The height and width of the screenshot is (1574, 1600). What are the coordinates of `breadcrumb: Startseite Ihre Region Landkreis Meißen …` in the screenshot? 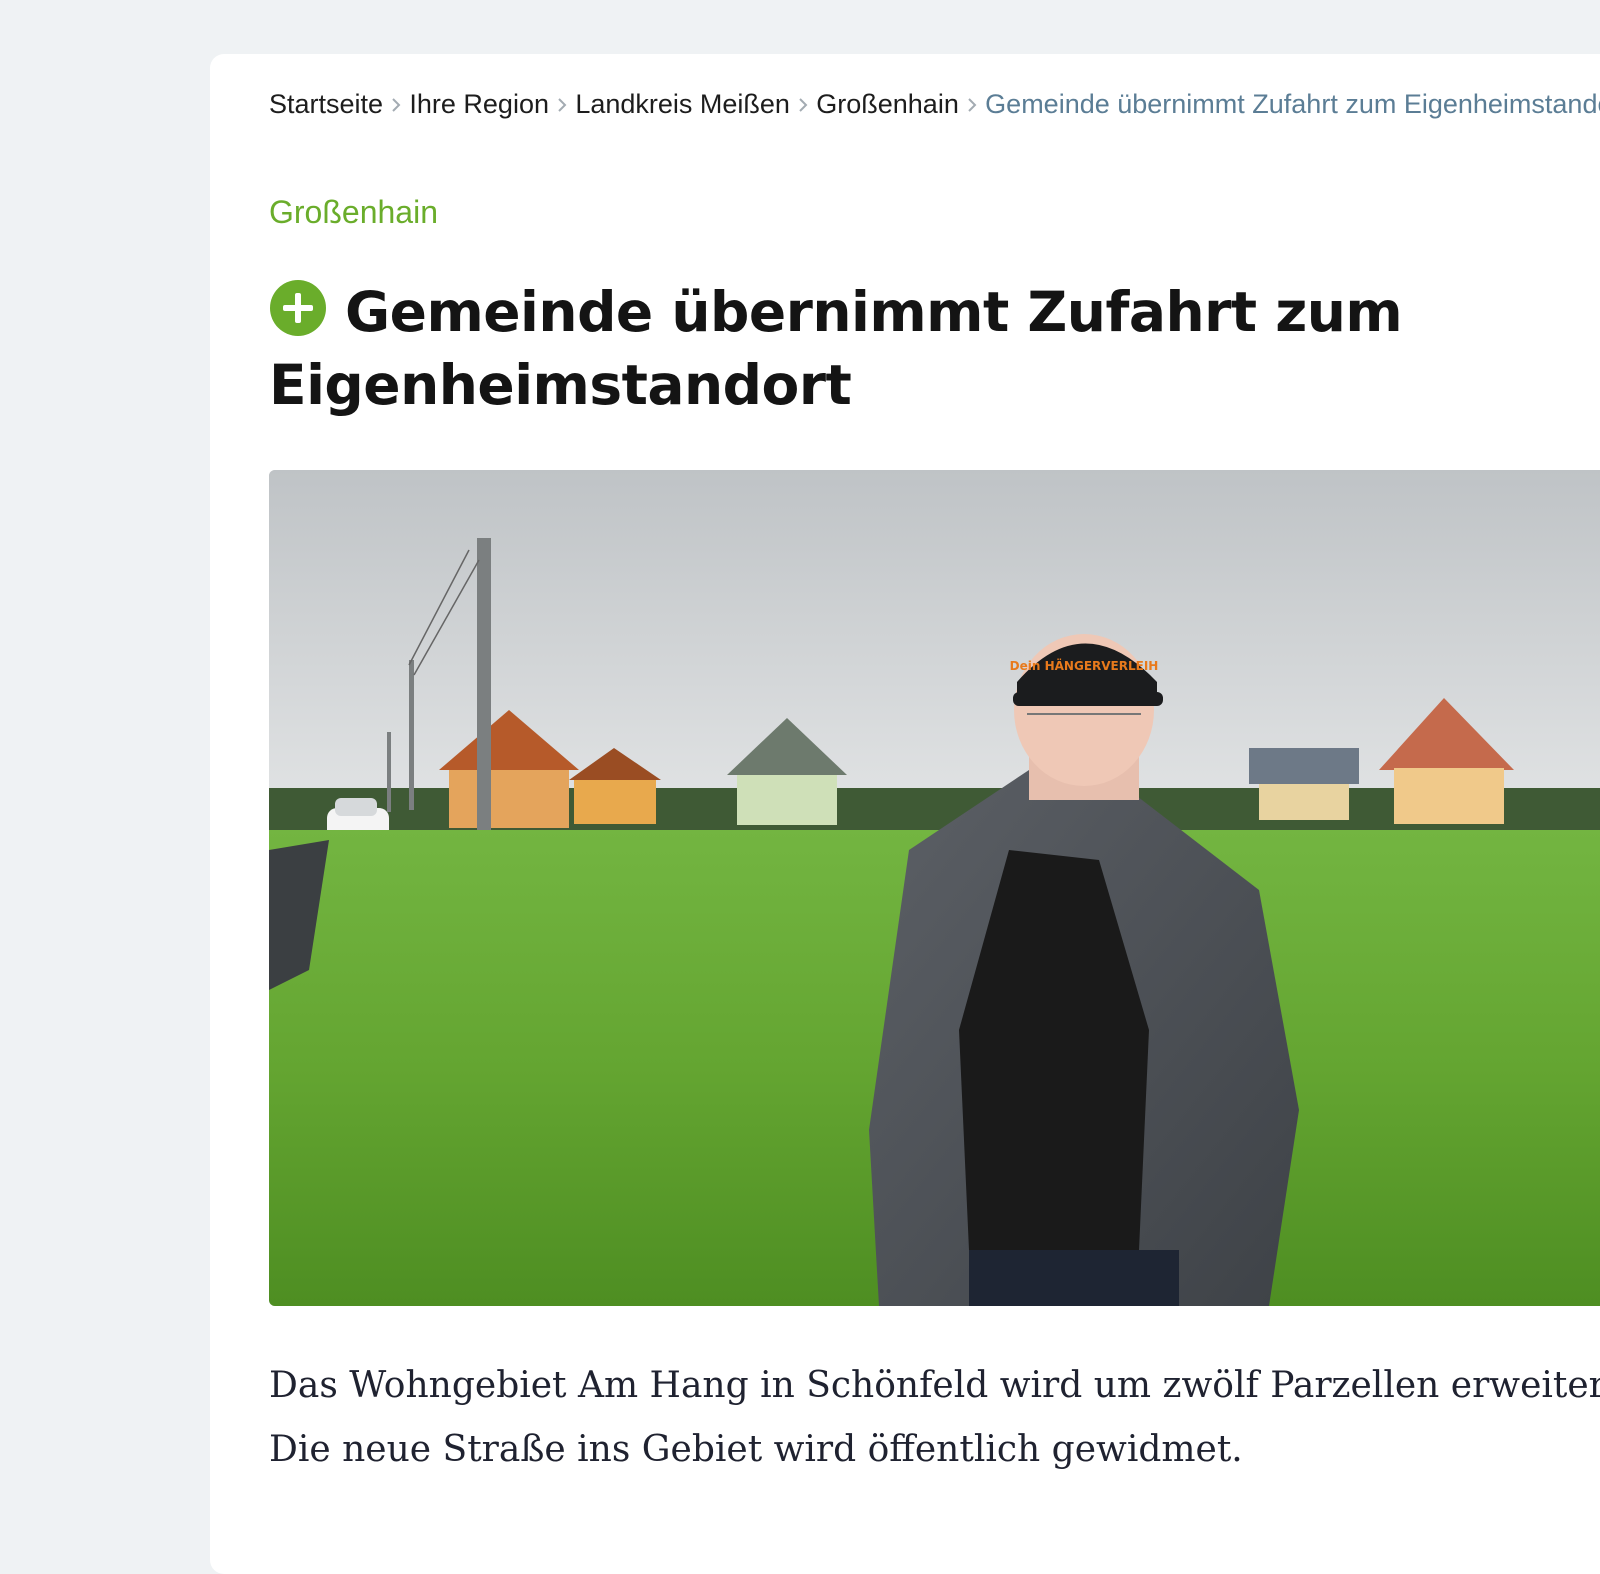 It's located at (934, 104).